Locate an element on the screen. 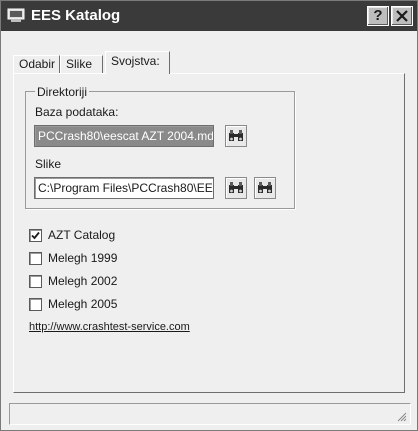 The image size is (418, 431). checkbox-melegh-2002 is located at coordinates (35, 281).